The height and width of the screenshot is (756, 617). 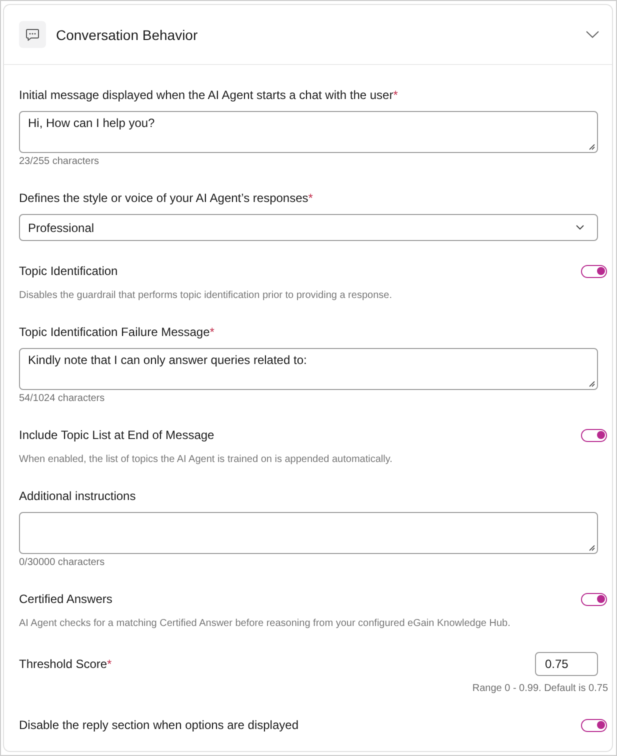 I want to click on field-label: Disable the reply section when options are displayed, so click(x=158, y=725).